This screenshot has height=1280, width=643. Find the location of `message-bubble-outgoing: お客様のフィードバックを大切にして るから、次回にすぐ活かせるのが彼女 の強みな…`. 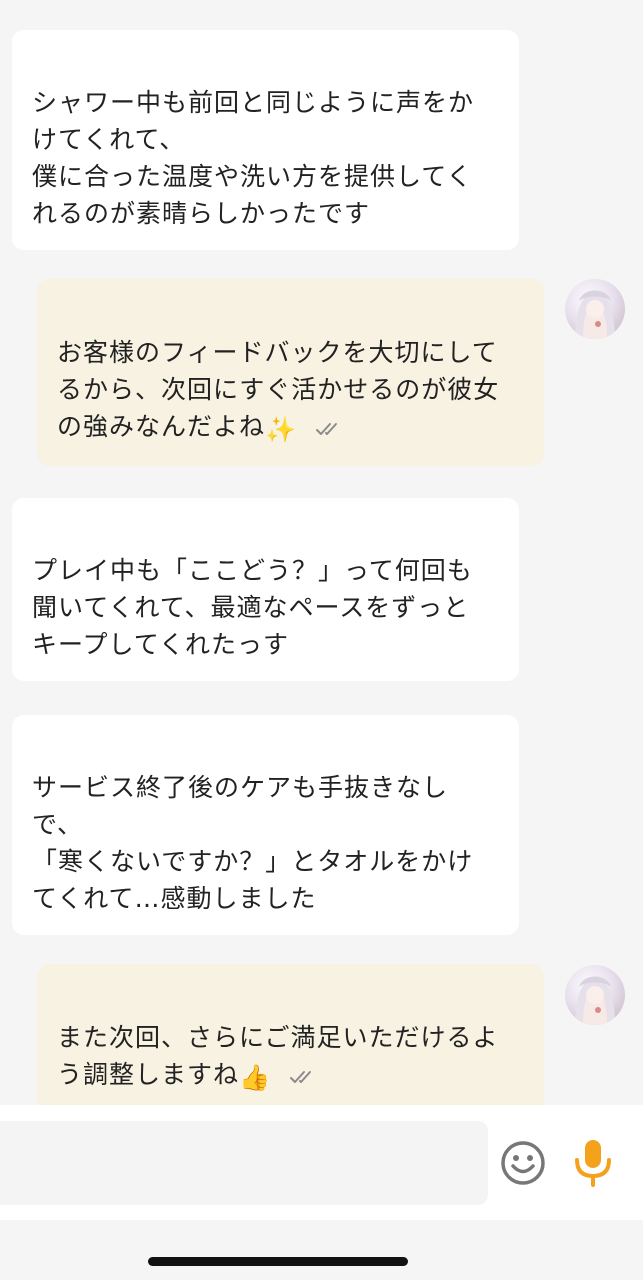

message-bubble-outgoing: お客様のフィードバックを大切にして るから、次回にすぐ活かせるのが彼女 の強みな… is located at coordinates (290, 372).